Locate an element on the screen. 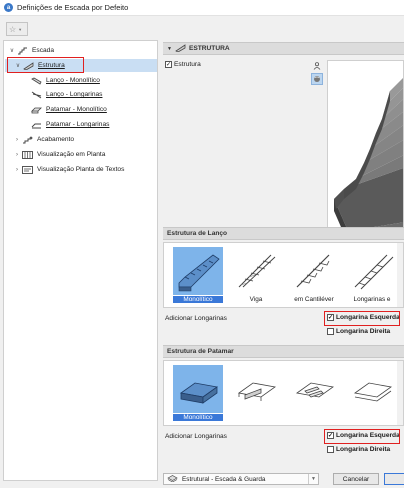  flight-option-monolitico: Monolítico is located at coordinates (198, 276).